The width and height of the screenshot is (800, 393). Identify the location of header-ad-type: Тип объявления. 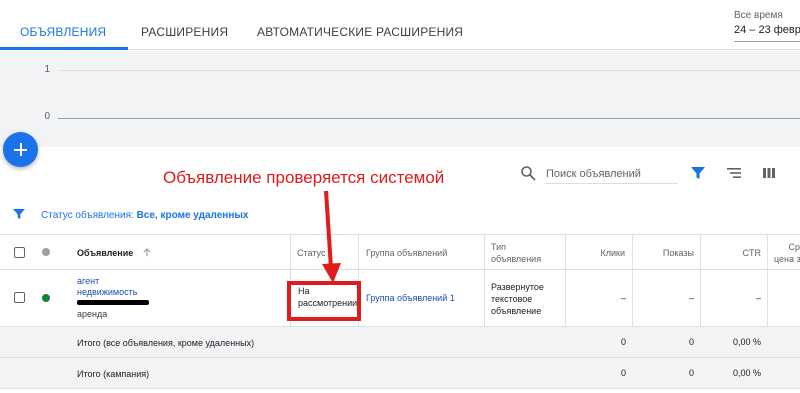
(516, 253).